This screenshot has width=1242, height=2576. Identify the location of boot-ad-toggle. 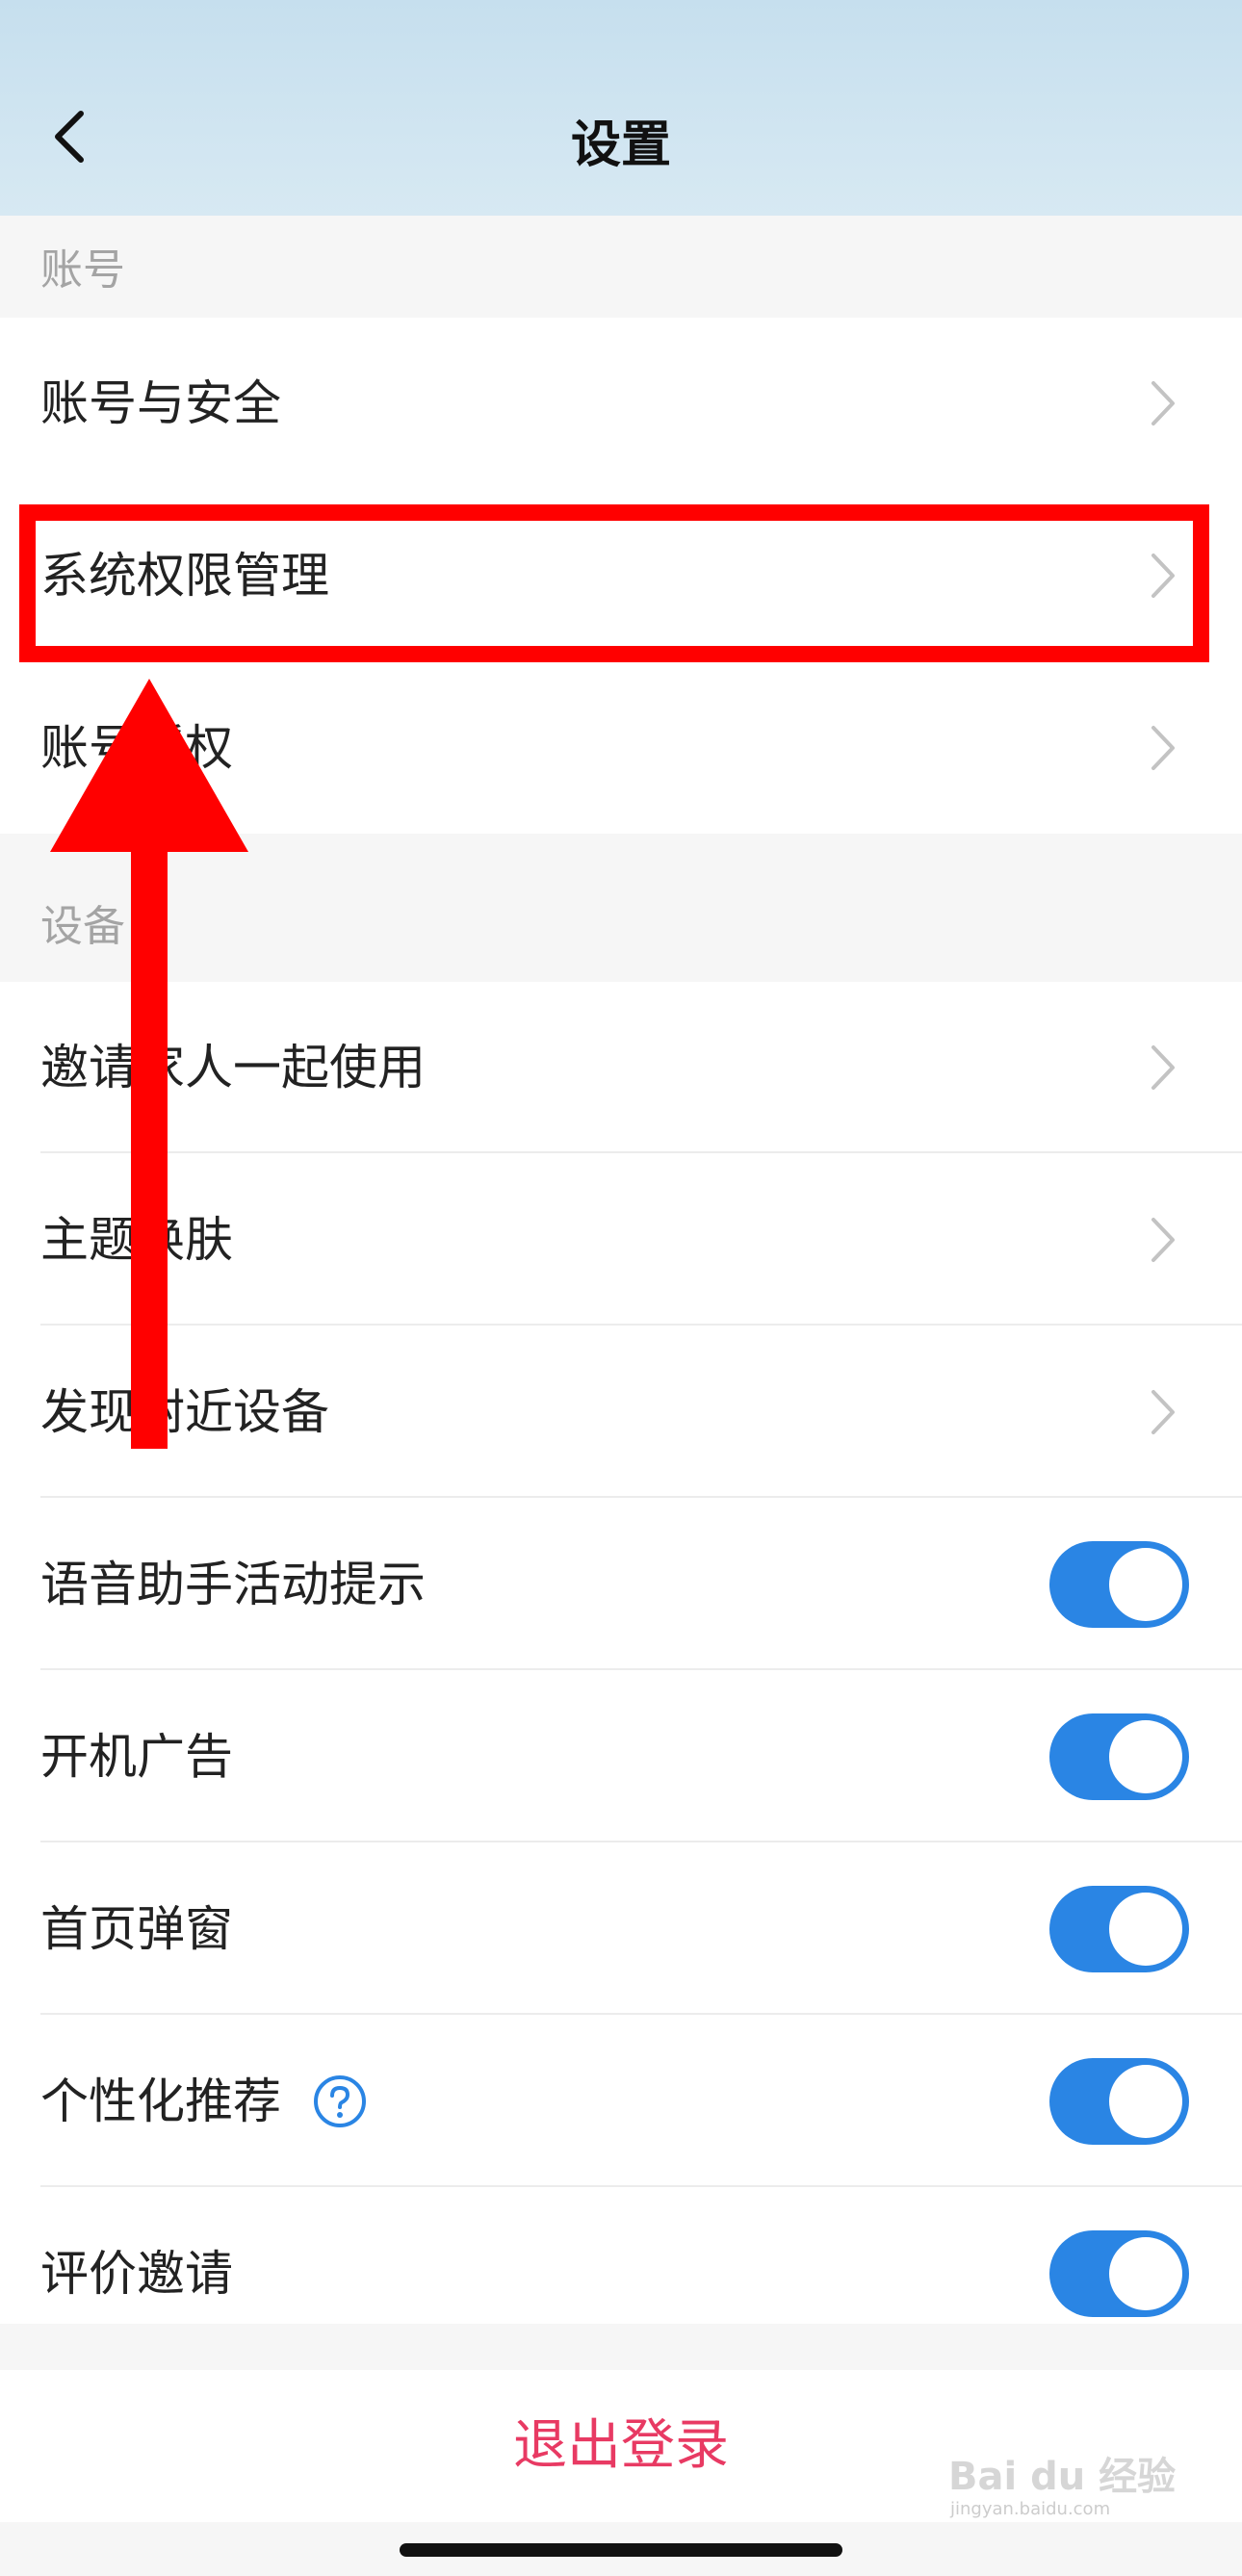
(1119, 1757).